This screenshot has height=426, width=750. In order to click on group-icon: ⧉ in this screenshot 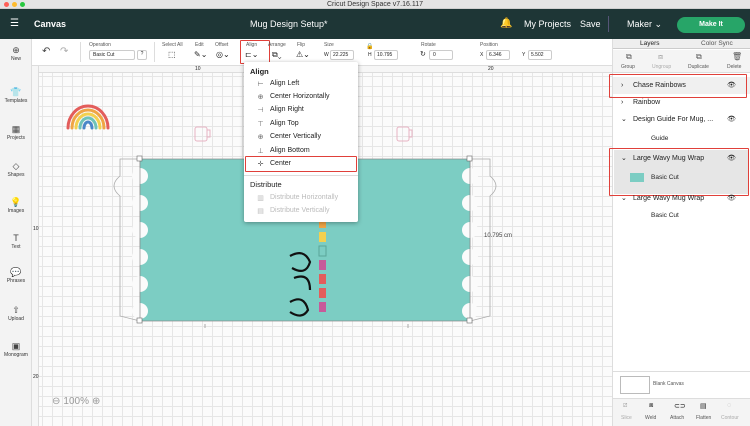, I will do `click(629, 57)`.